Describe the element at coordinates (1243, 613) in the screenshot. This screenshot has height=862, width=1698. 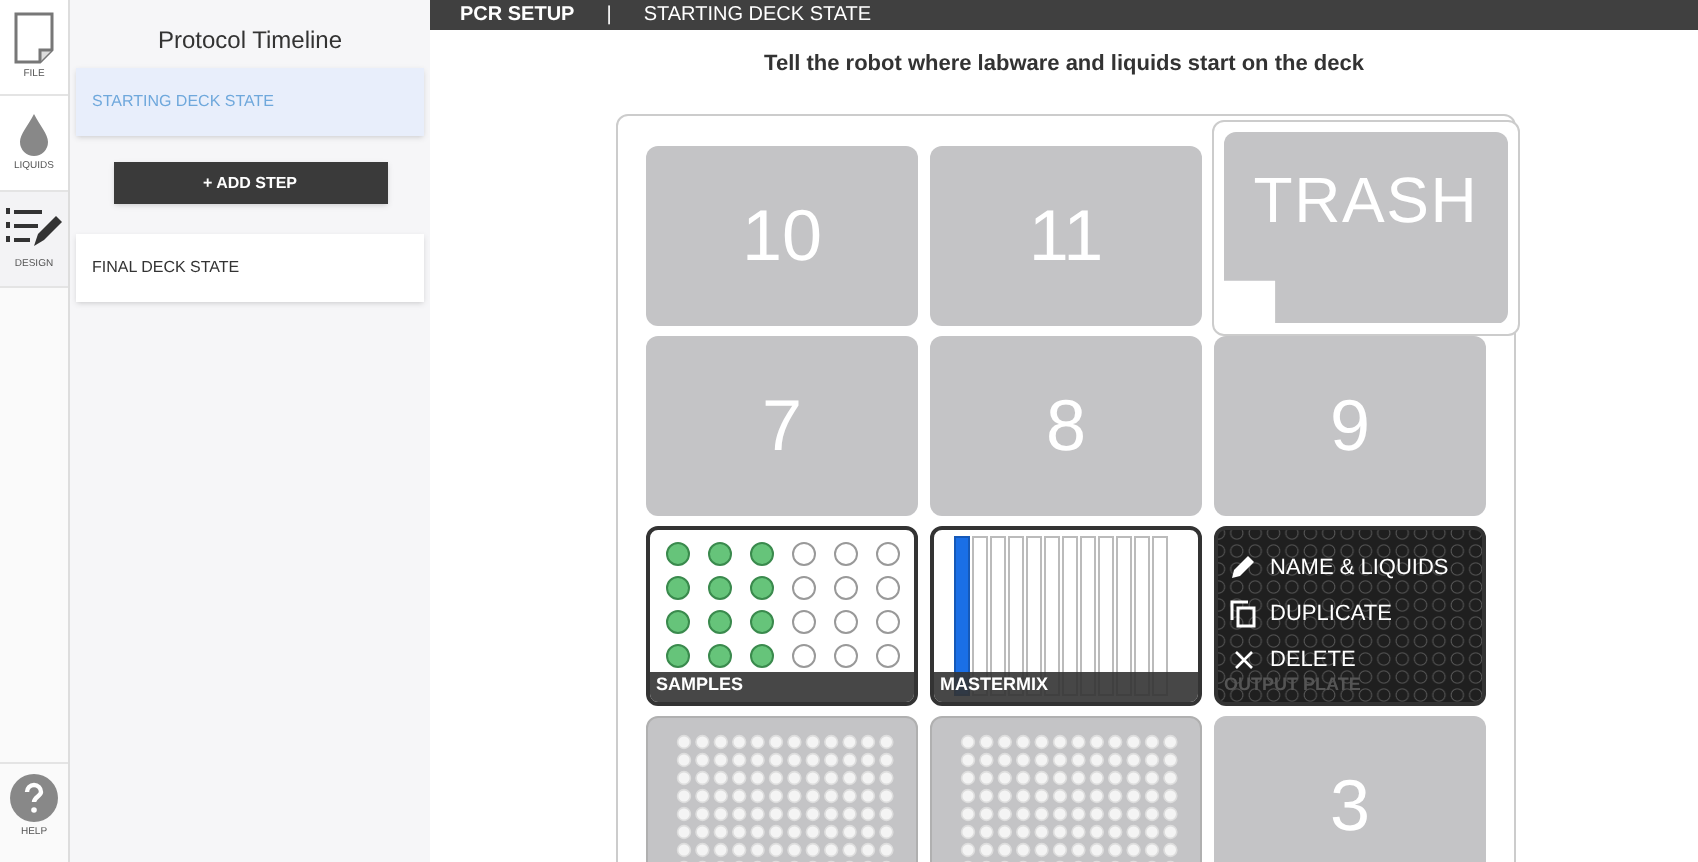
I see `copy-icon` at that location.